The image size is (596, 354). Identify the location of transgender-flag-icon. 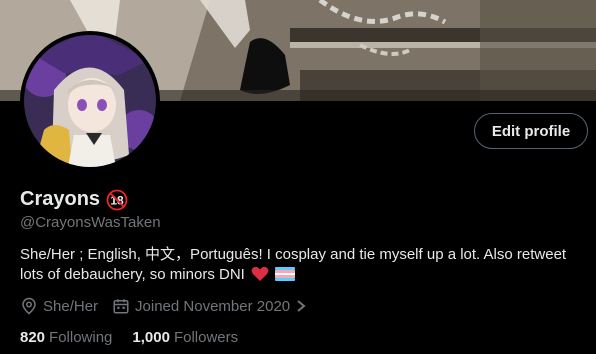
(285, 274).